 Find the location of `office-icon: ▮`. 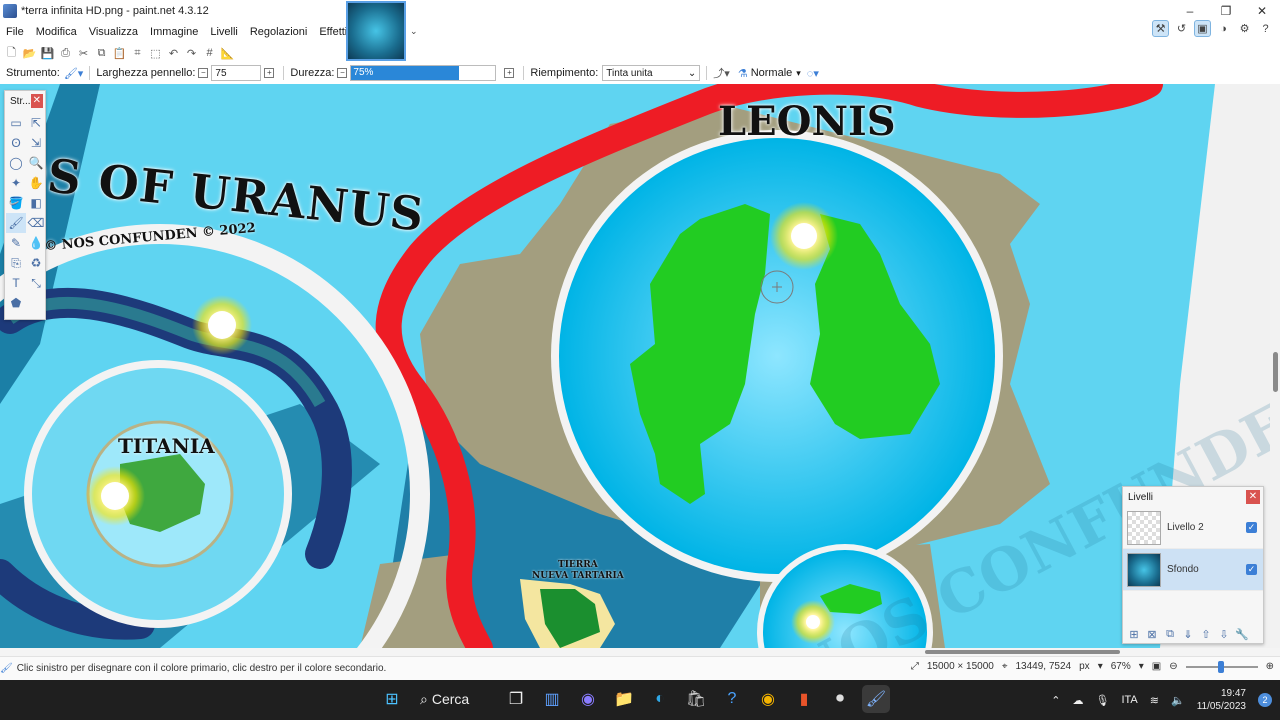

office-icon: ▮ is located at coordinates (804, 699).